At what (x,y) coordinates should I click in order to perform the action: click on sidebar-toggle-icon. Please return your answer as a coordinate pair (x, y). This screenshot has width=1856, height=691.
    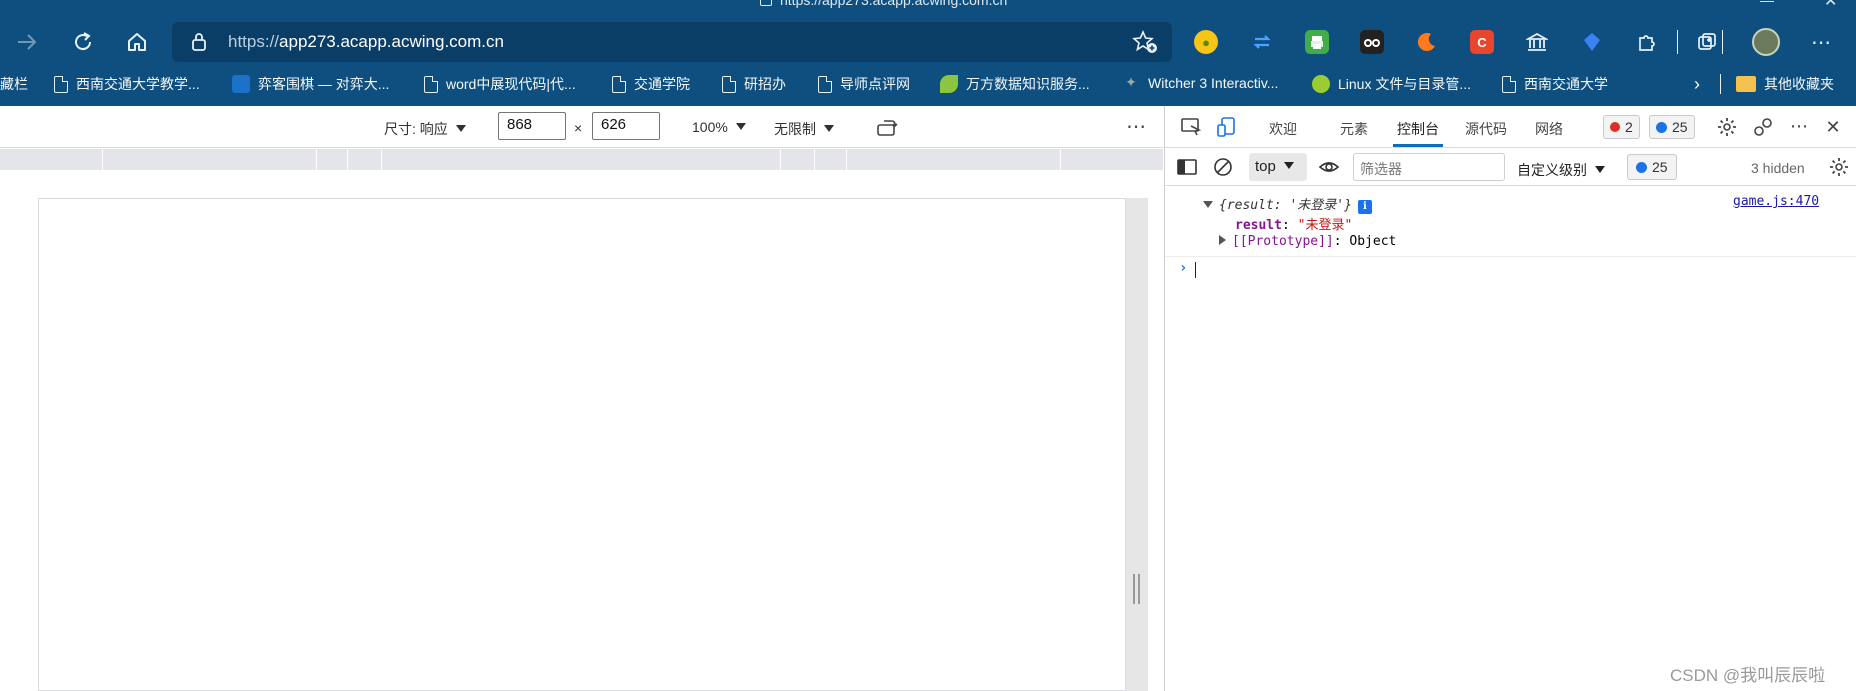
    Looking at the image, I should click on (1187, 167).